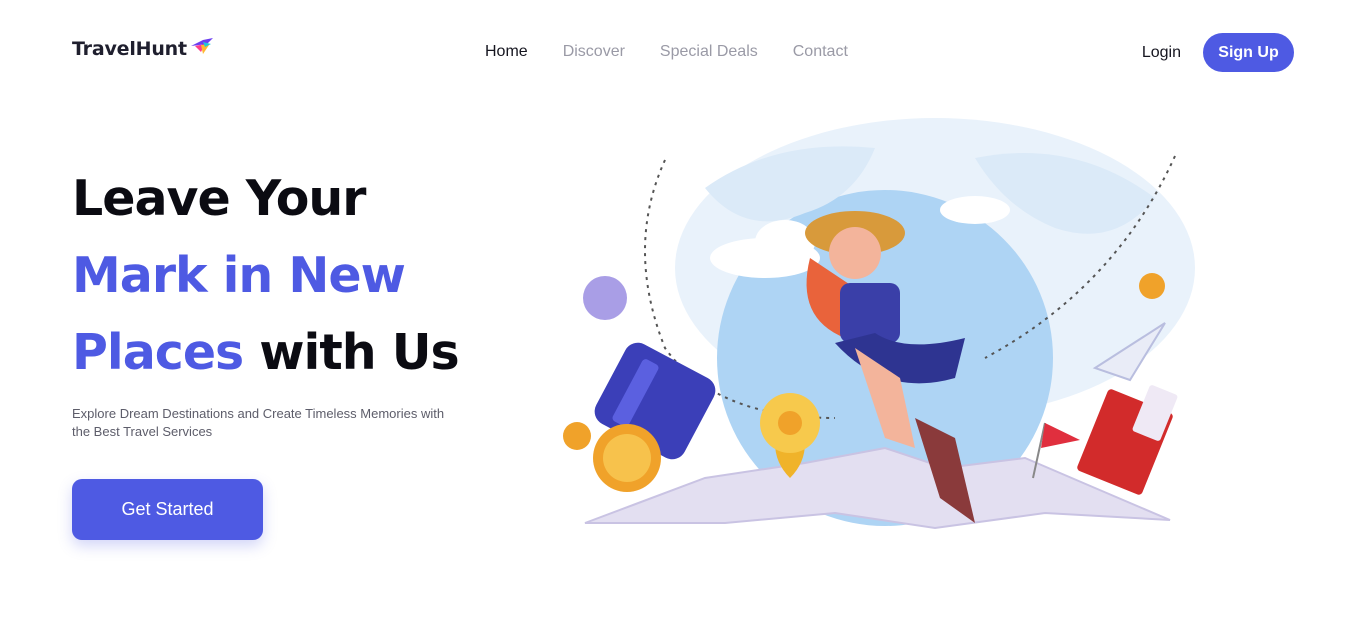 Image resolution: width=1358 pixels, height=636 pixels. I want to click on planet-icon, so click(605, 298).